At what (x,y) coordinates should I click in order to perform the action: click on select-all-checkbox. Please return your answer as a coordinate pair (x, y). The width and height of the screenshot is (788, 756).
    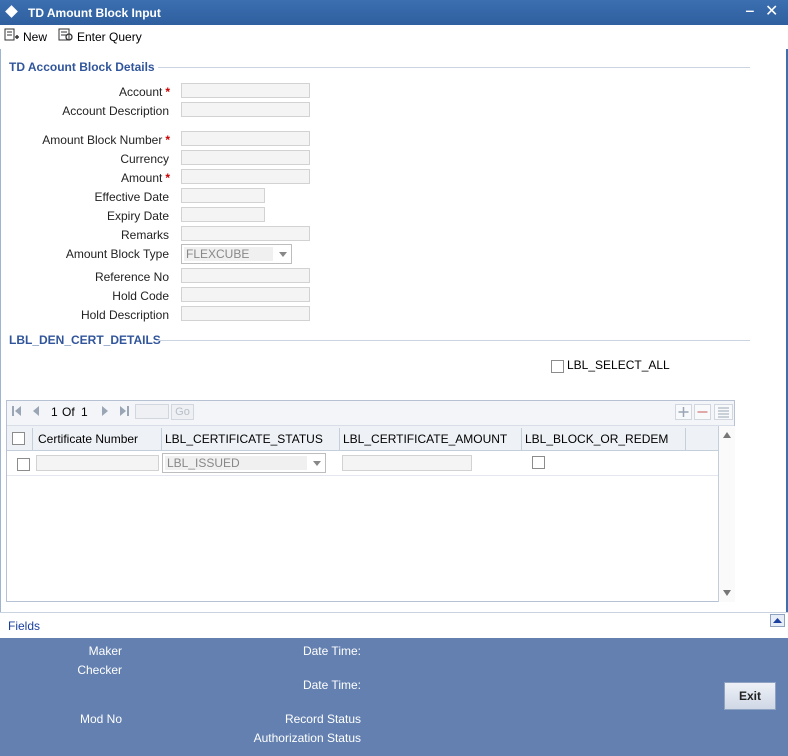
    Looking at the image, I should click on (557, 366).